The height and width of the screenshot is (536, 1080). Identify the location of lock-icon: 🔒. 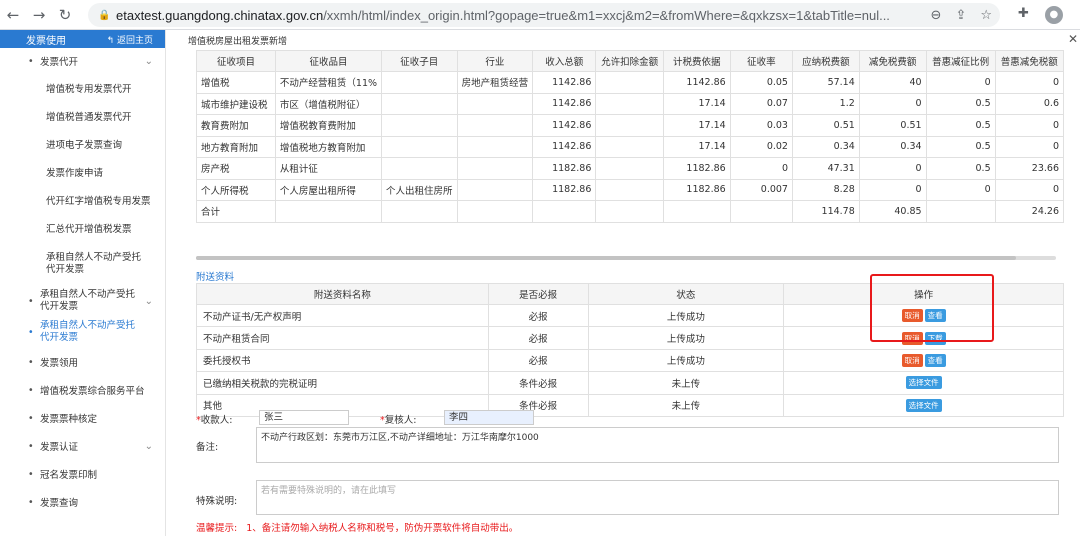
(105, 15).